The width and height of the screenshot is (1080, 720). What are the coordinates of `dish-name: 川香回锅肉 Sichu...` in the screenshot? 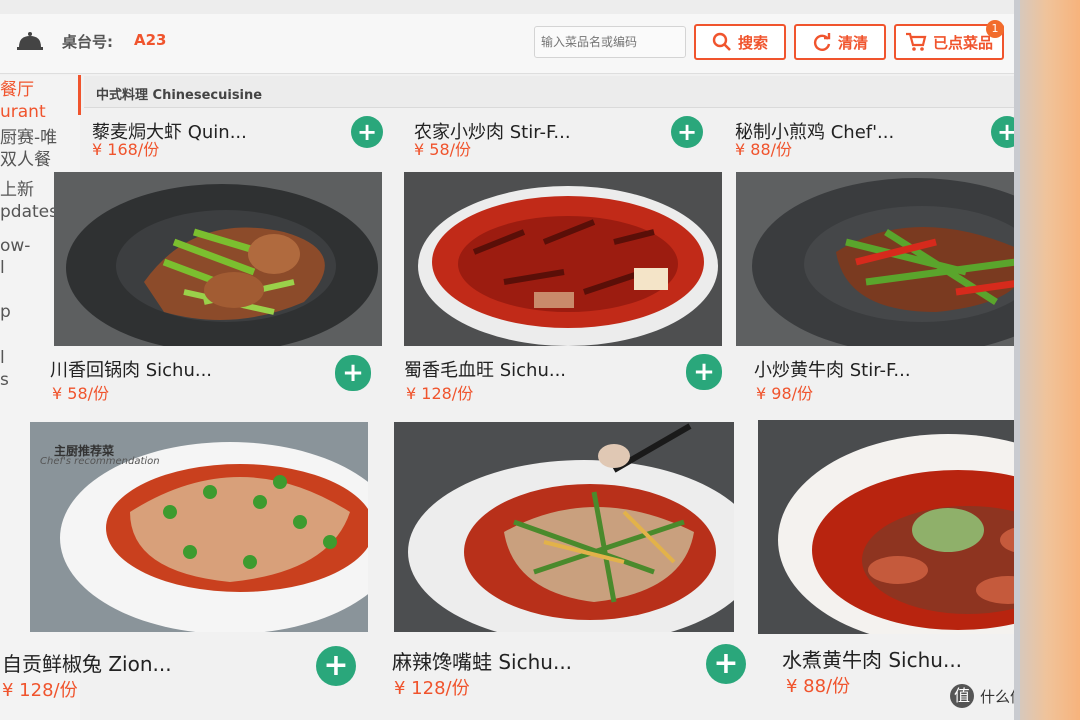 It's located at (131, 370).